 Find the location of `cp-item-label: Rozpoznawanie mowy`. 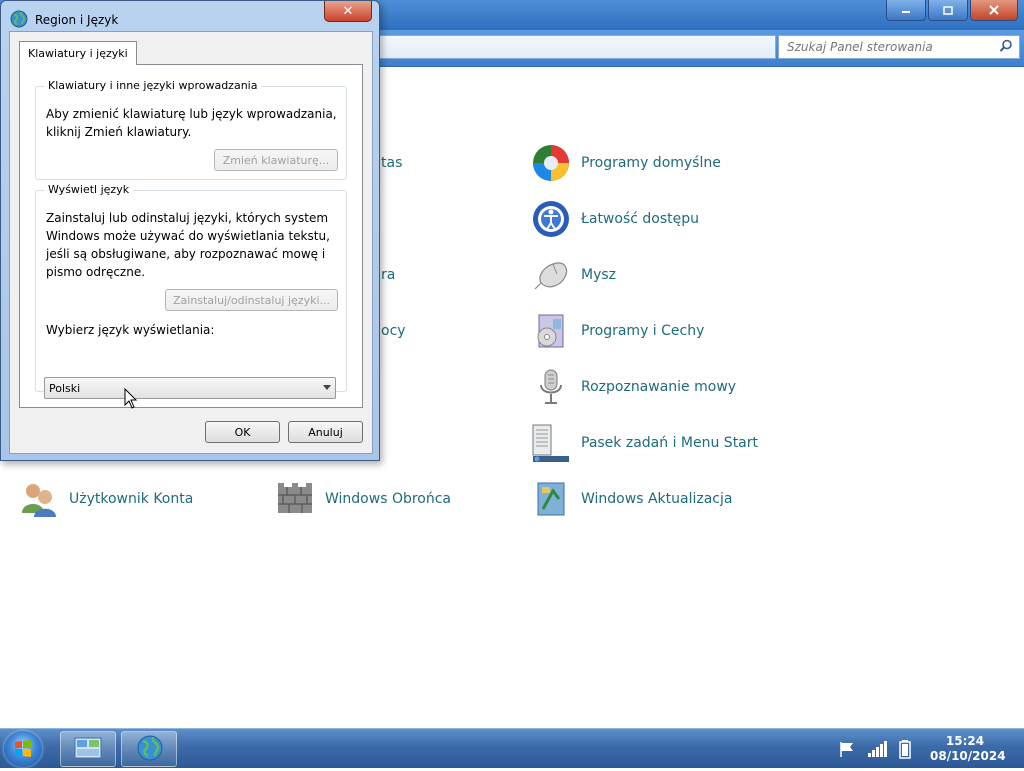

cp-item-label: Rozpoznawanie mowy is located at coordinates (659, 387).